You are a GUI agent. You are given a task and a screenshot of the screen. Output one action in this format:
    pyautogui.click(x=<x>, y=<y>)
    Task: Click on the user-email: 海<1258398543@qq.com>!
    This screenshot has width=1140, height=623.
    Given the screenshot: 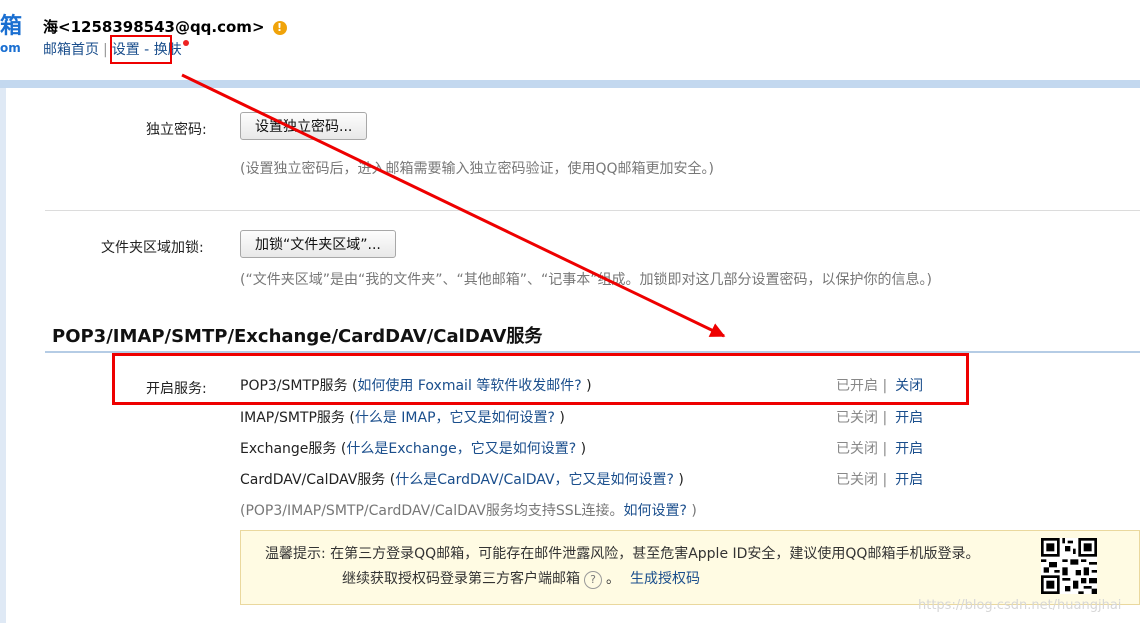 What is the action you would take?
    pyautogui.click(x=165, y=26)
    